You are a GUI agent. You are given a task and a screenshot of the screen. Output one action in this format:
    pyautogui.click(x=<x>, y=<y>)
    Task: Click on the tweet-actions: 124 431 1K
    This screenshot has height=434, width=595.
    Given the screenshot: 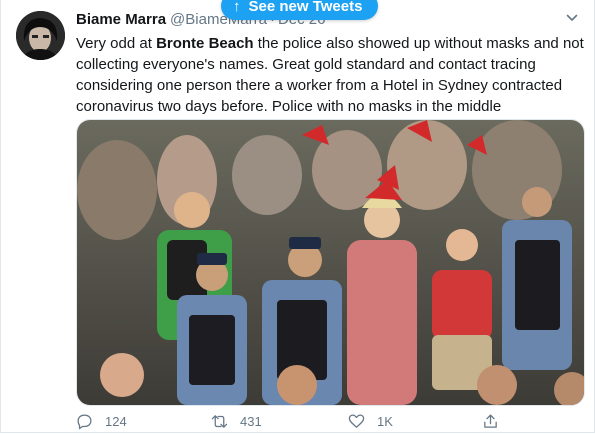 What is the action you would take?
    pyautogui.click(x=326, y=423)
    